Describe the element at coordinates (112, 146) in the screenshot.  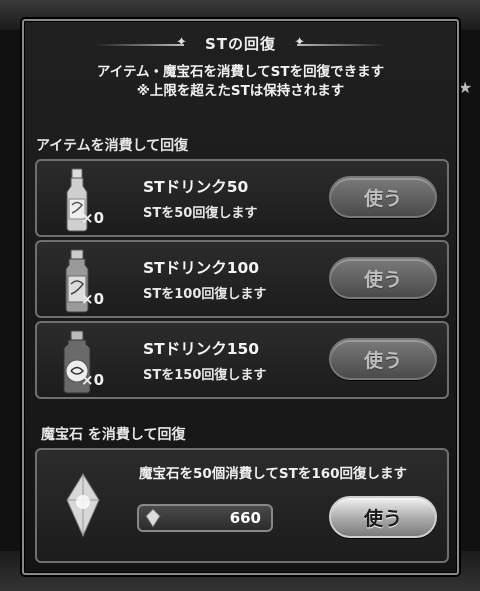
I see `items-section-label: アイテムを消費して回復` at that location.